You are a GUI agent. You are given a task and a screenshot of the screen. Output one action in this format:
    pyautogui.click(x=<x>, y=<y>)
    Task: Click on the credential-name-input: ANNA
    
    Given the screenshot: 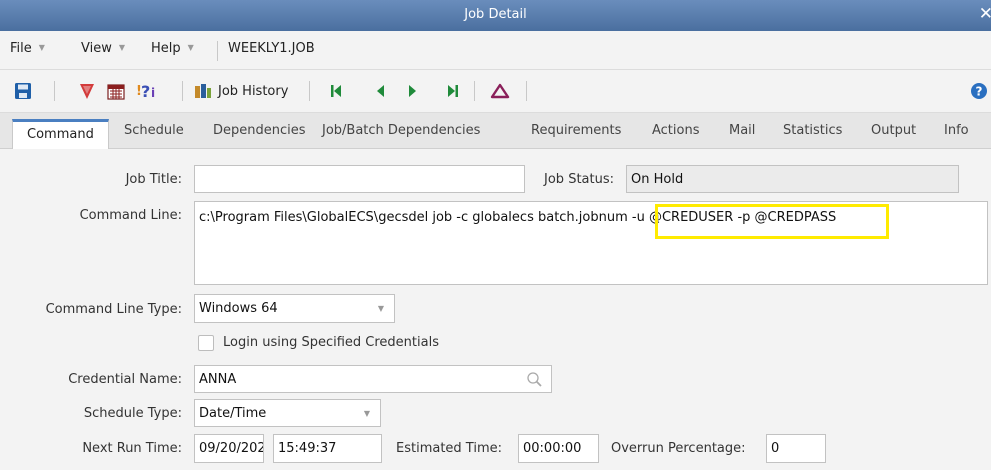 What is the action you would take?
    pyautogui.click(x=373, y=379)
    